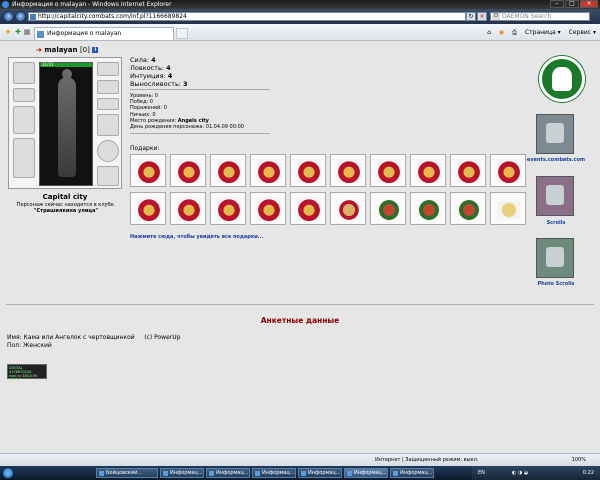  I want to click on forward-button: ›, so click(20, 16).